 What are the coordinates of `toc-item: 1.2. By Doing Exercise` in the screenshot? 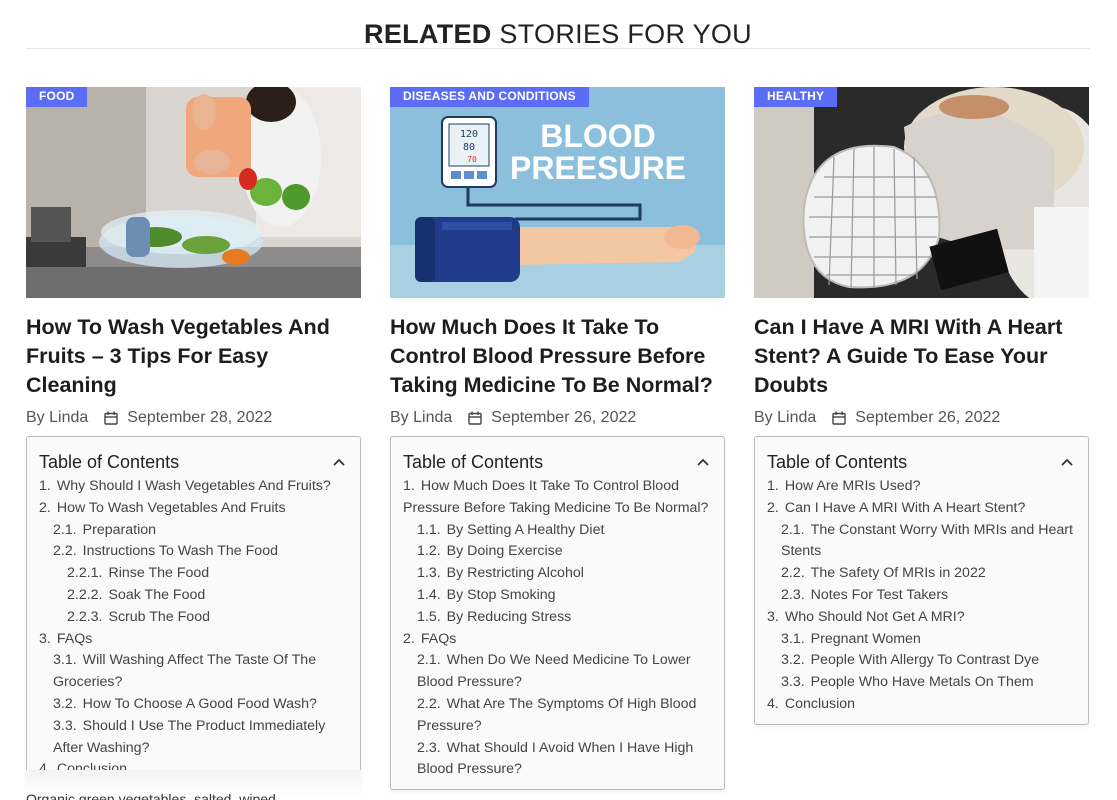 It's located at (557, 552).